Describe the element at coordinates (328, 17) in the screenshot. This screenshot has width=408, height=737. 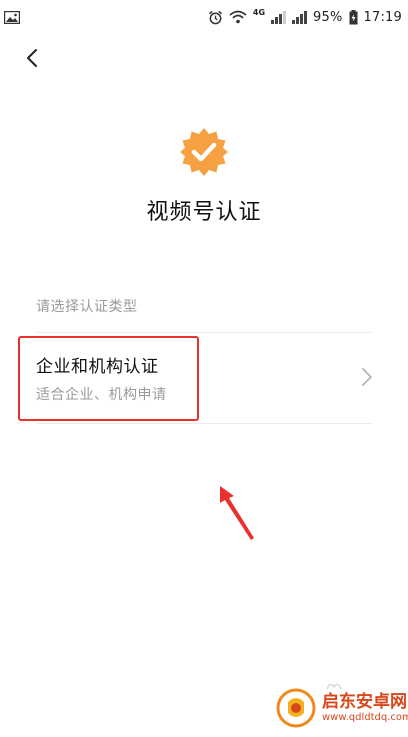
I see `battery-percent: 95%` at that location.